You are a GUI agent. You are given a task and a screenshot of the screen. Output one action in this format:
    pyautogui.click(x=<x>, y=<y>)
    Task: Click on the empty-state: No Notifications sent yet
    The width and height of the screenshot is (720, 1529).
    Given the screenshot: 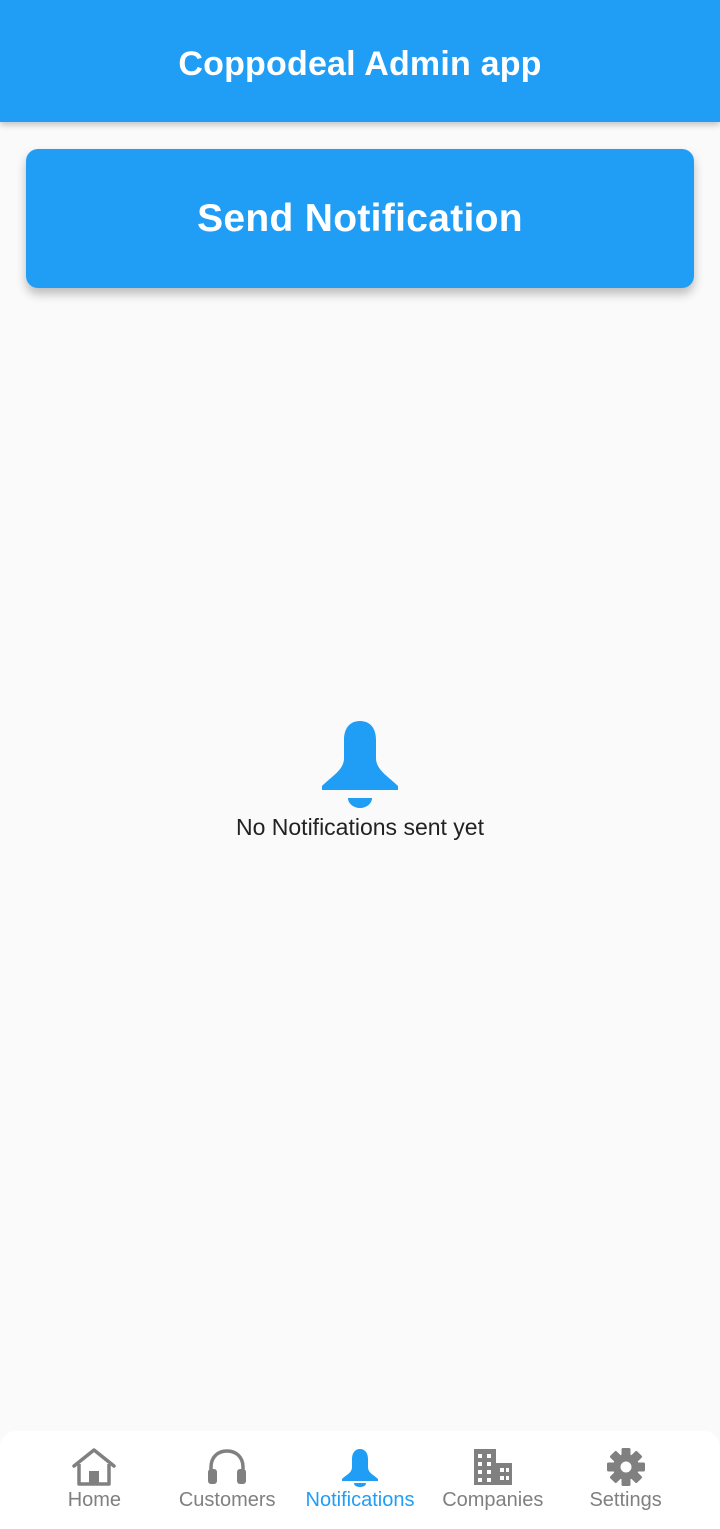 What is the action you would take?
    pyautogui.click(x=360, y=779)
    